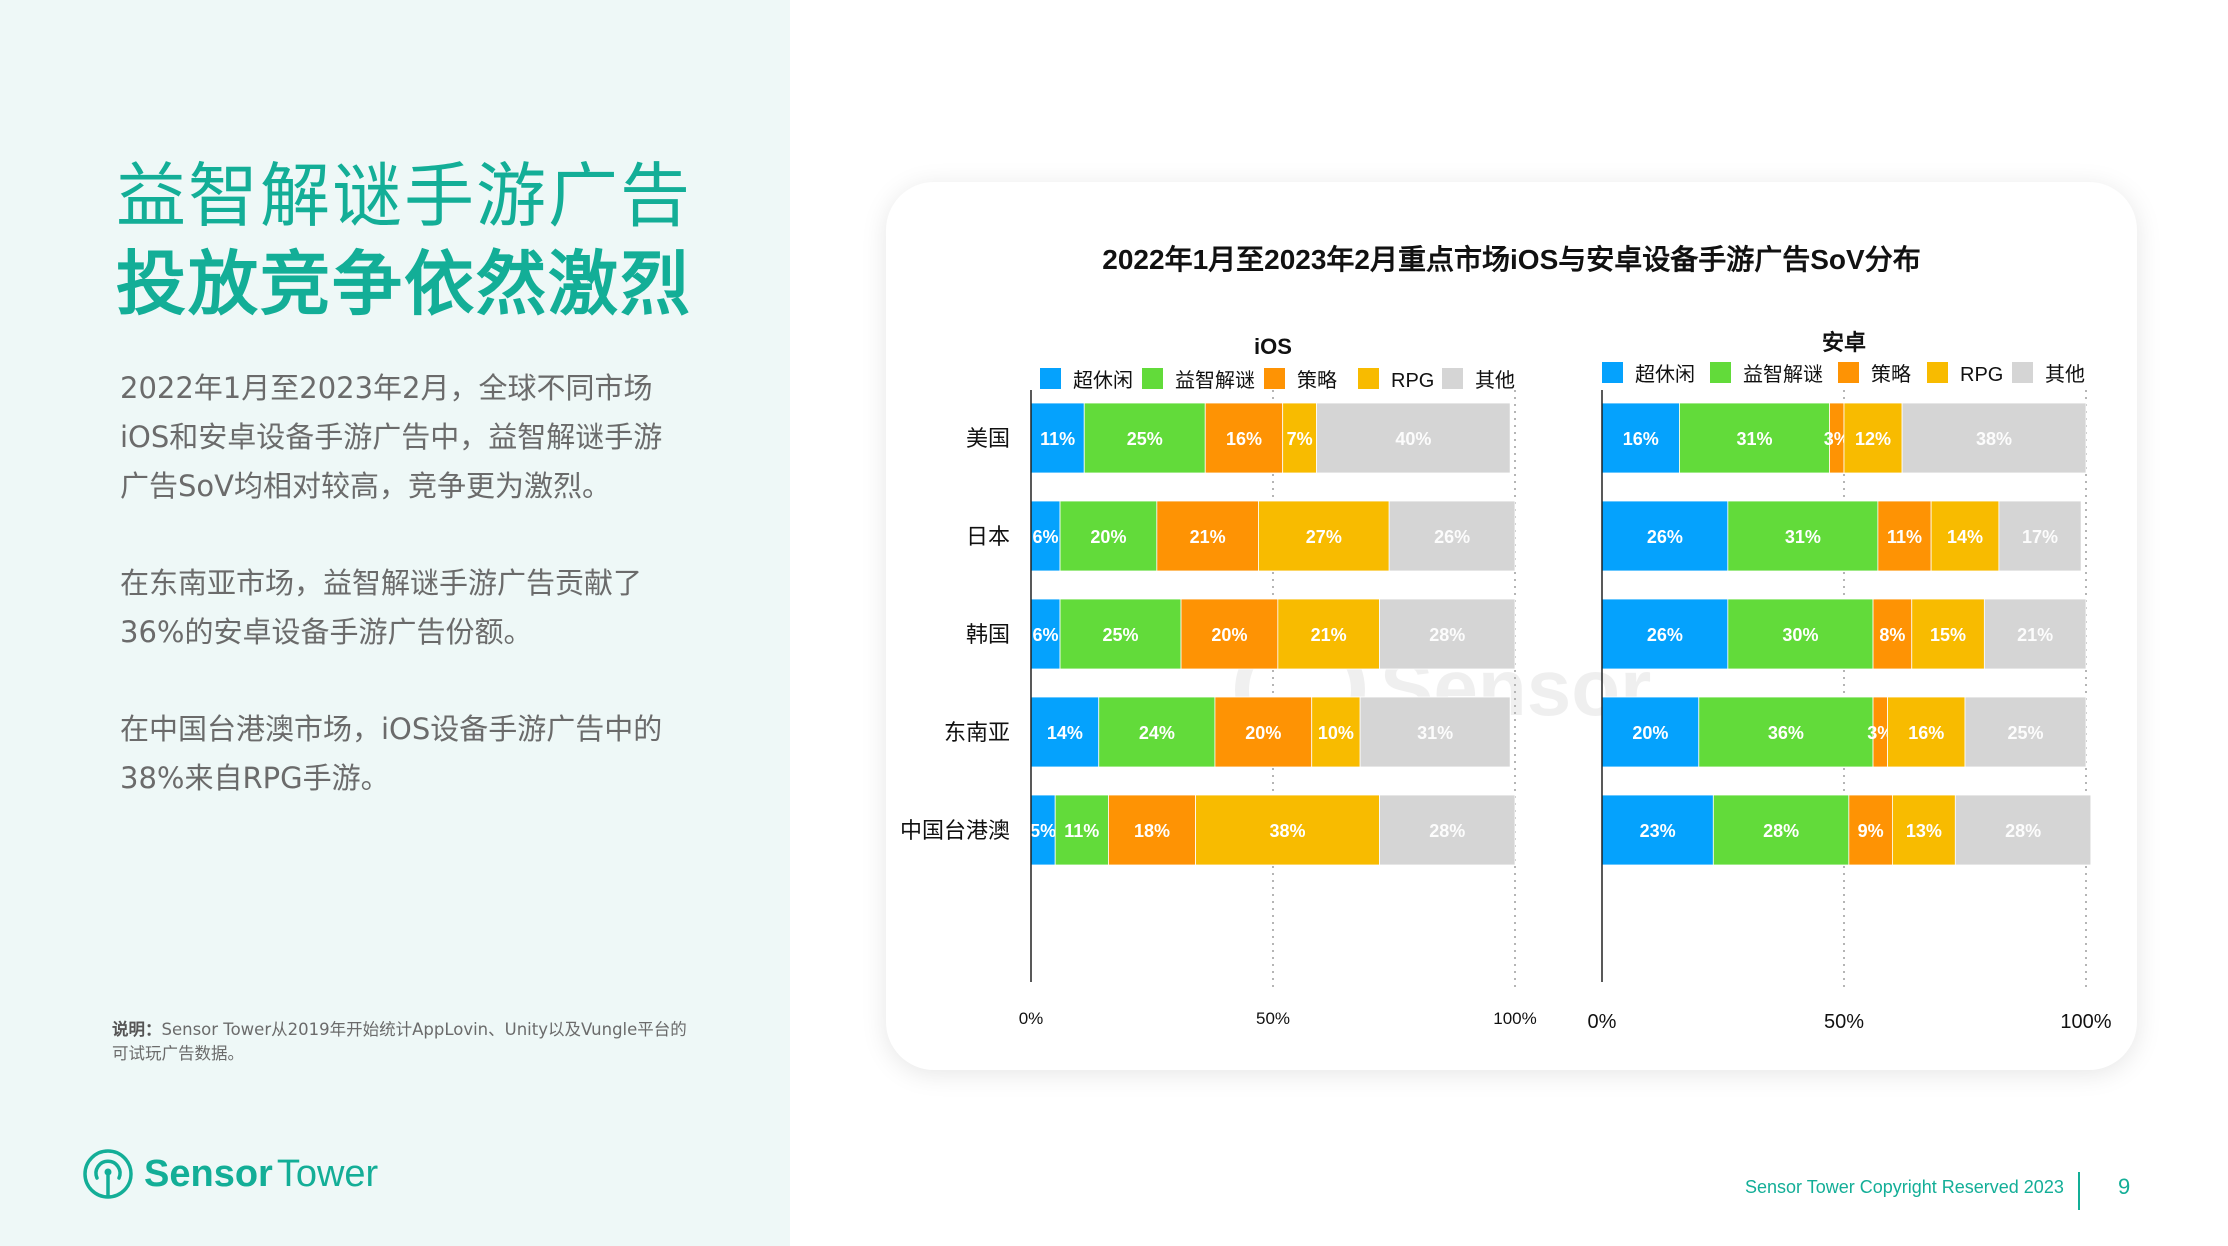 This screenshot has width=2228, height=1246. Describe the element at coordinates (1800, 635) in the screenshot. I see `bar-data-label: 30%` at that location.